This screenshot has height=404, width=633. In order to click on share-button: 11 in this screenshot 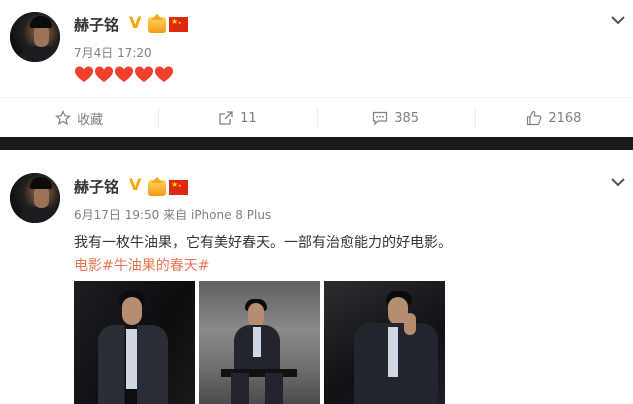, I will do `click(237, 118)`.